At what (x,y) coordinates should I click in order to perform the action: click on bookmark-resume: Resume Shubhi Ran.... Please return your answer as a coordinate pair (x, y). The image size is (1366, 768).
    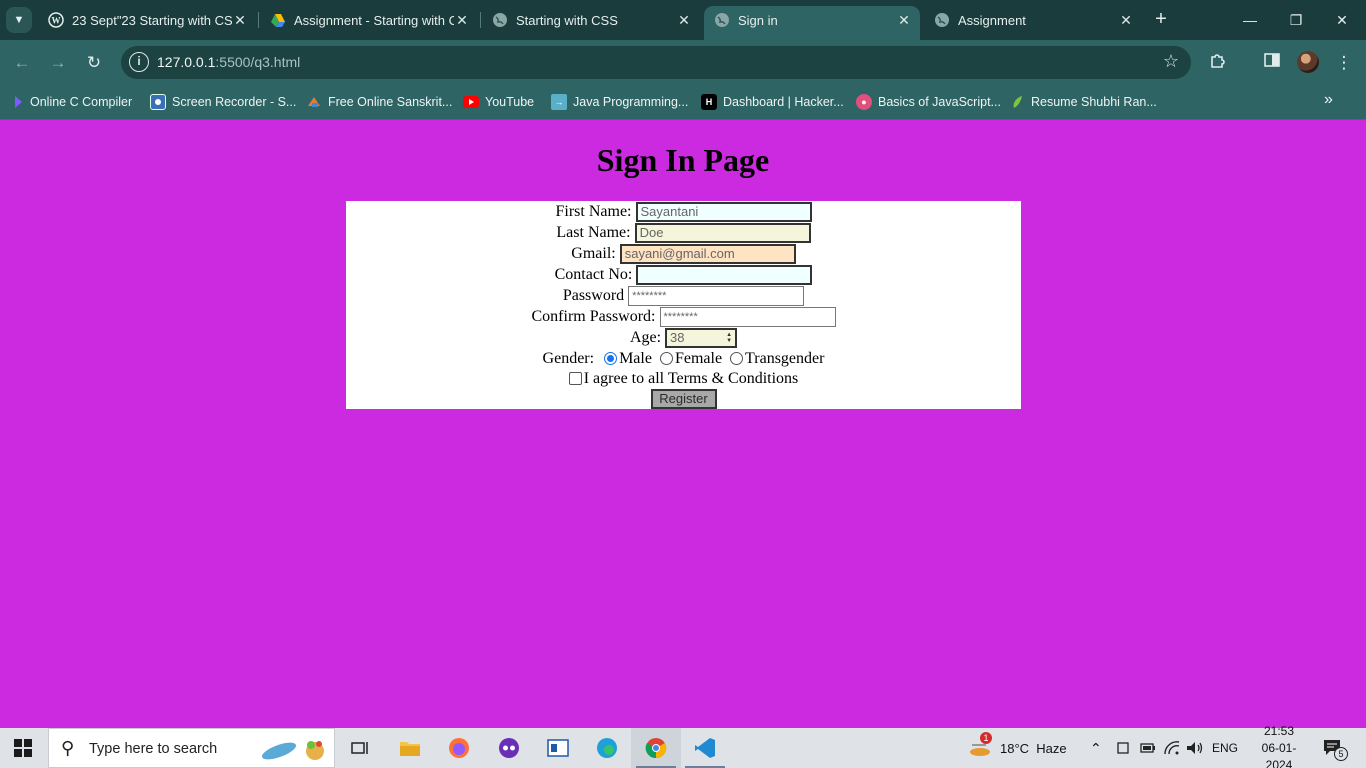
    Looking at the image, I should click on (1083, 102).